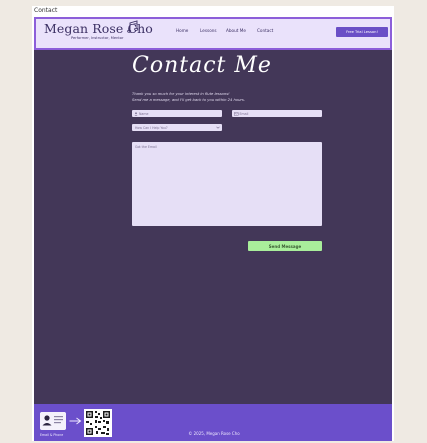 The width and height of the screenshot is (427, 443). What do you see at coordinates (218, 127) in the screenshot?
I see `chevron-down-icon` at bounding box center [218, 127].